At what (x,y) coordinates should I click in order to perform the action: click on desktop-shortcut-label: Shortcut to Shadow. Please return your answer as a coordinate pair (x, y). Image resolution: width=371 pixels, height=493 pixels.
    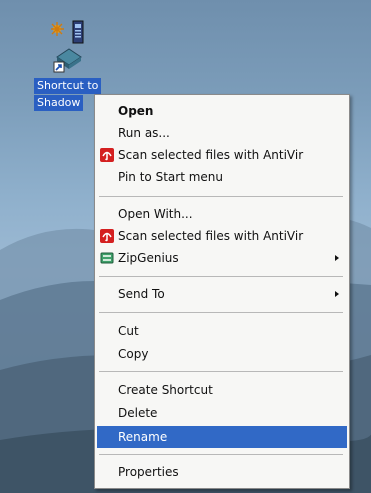
    Looking at the image, I should click on (68, 94).